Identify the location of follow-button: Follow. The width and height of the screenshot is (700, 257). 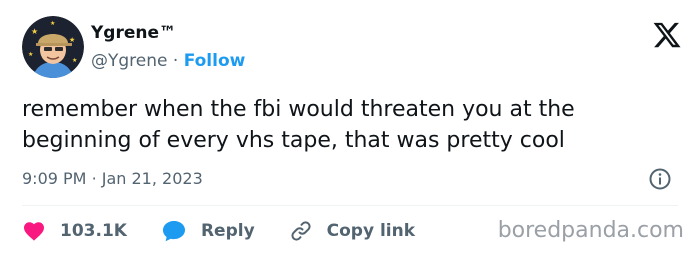
(215, 61).